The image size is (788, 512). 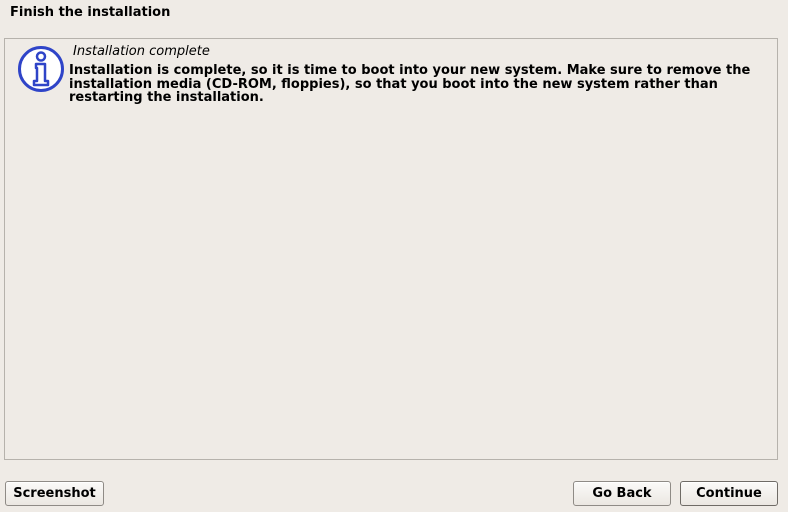 What do you see at coordinates (729, 493) in the screenshot?
I see `continue-button: Continue` at bounding box center [729, 493].